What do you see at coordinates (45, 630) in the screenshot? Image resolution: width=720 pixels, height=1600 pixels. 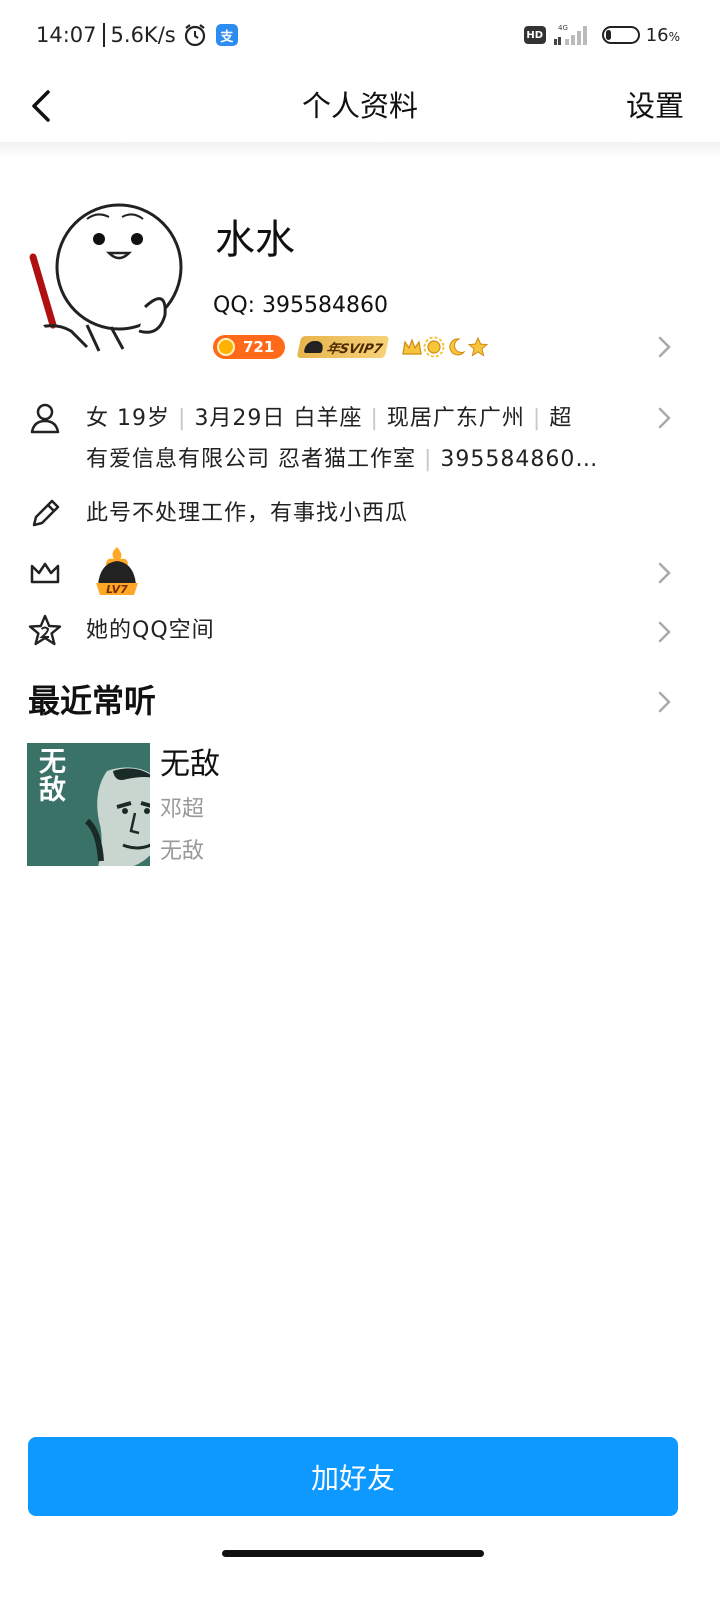 I see `qzone-star-icon` at bounding box center [45, 630].